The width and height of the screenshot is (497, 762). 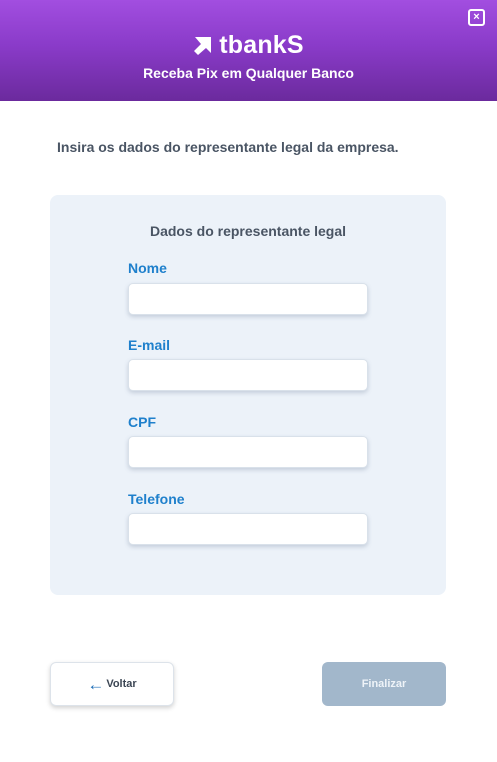 I want to click on back-button: ← Voltar, so click(x=112, y=684).